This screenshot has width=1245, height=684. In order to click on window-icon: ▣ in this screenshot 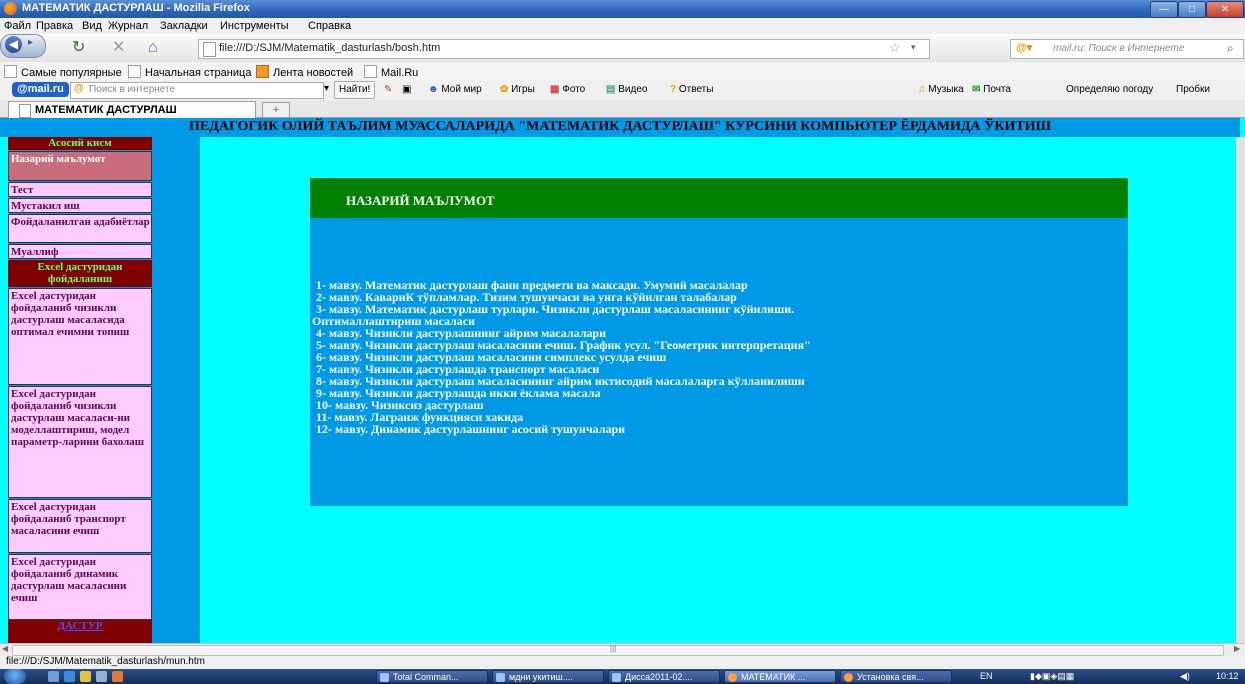, I will do `click(406, 89)`.